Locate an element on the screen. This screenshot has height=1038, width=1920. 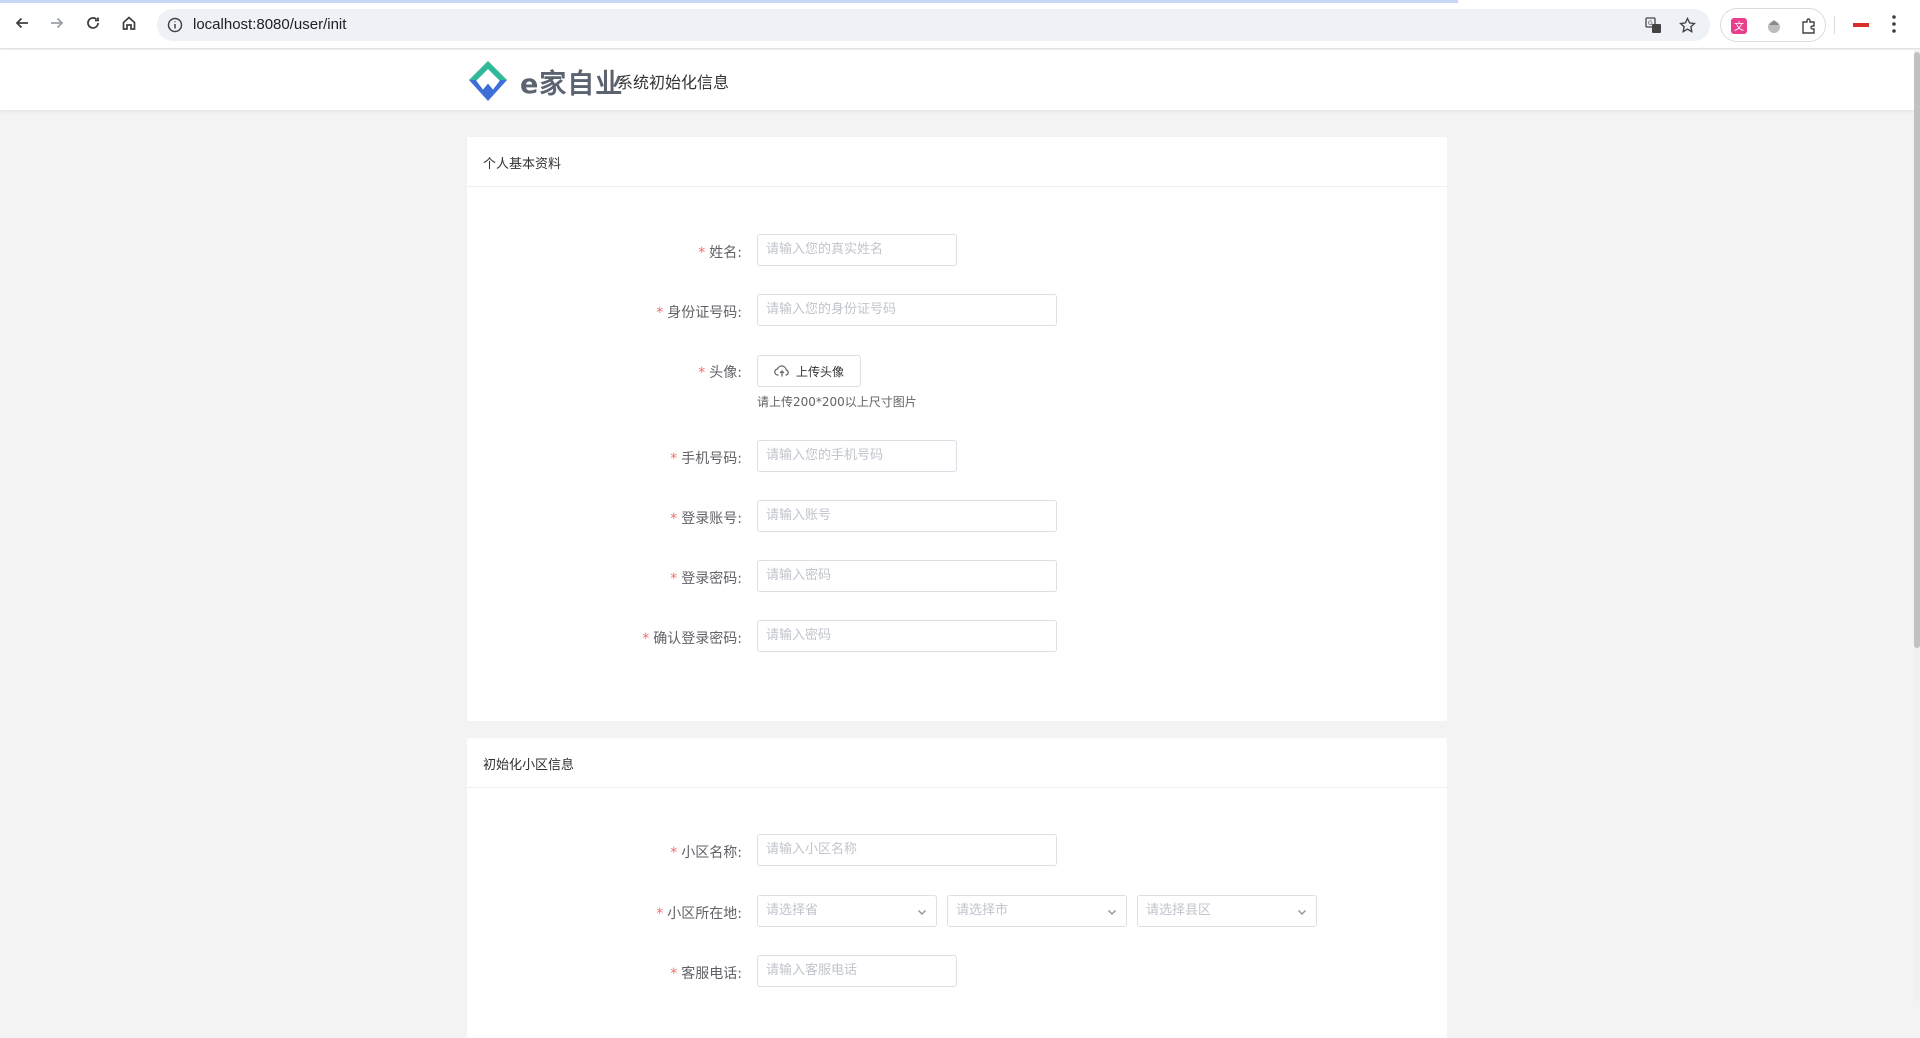
province-select: 请选择省 is located at coordinates (847, 911).